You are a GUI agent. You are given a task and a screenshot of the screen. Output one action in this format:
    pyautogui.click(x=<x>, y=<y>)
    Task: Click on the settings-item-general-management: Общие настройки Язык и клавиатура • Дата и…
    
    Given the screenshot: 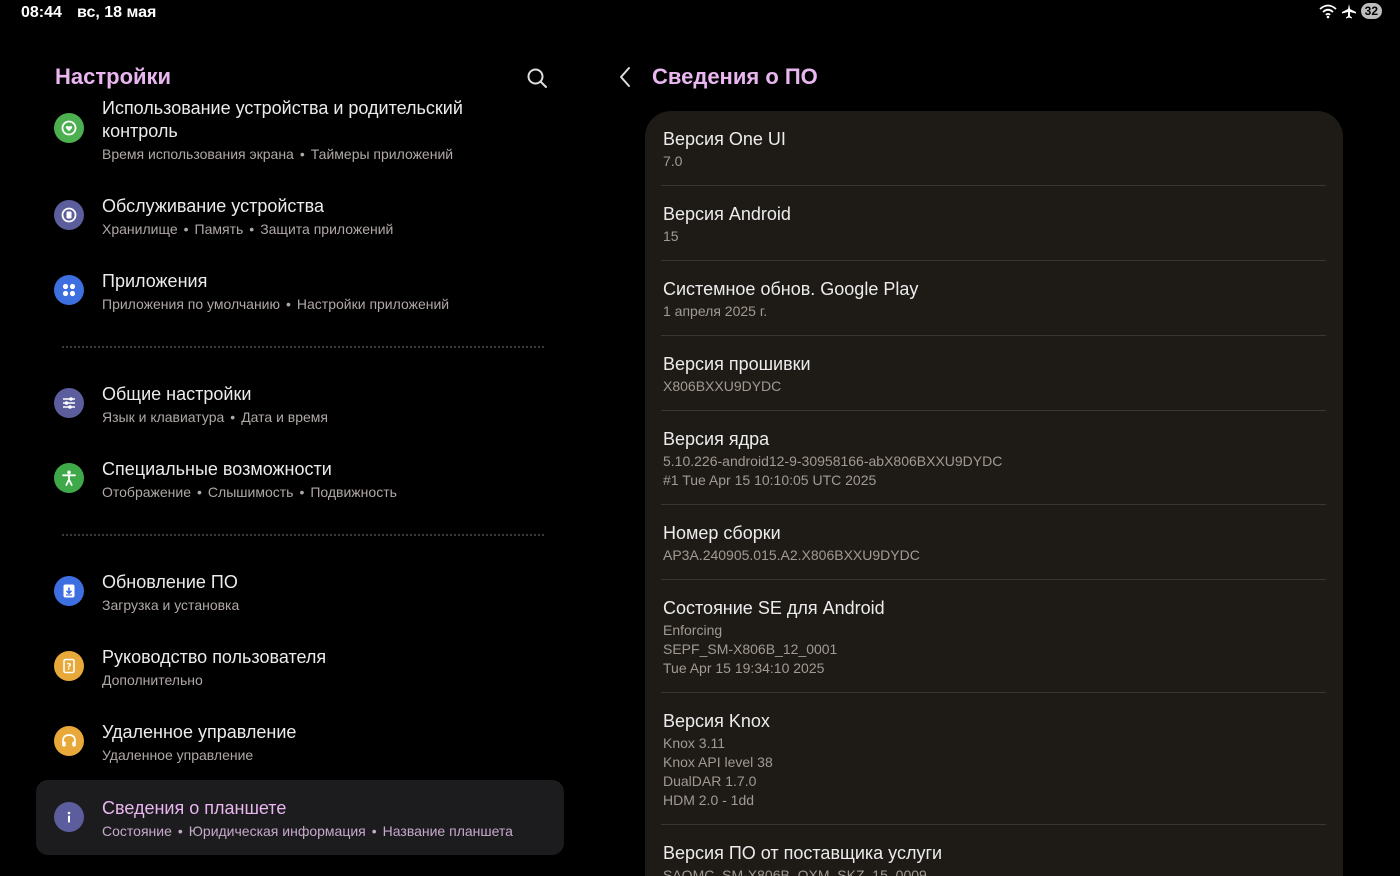 What is the action you would take?
    pyautogui.click(x=300, y=406)
    